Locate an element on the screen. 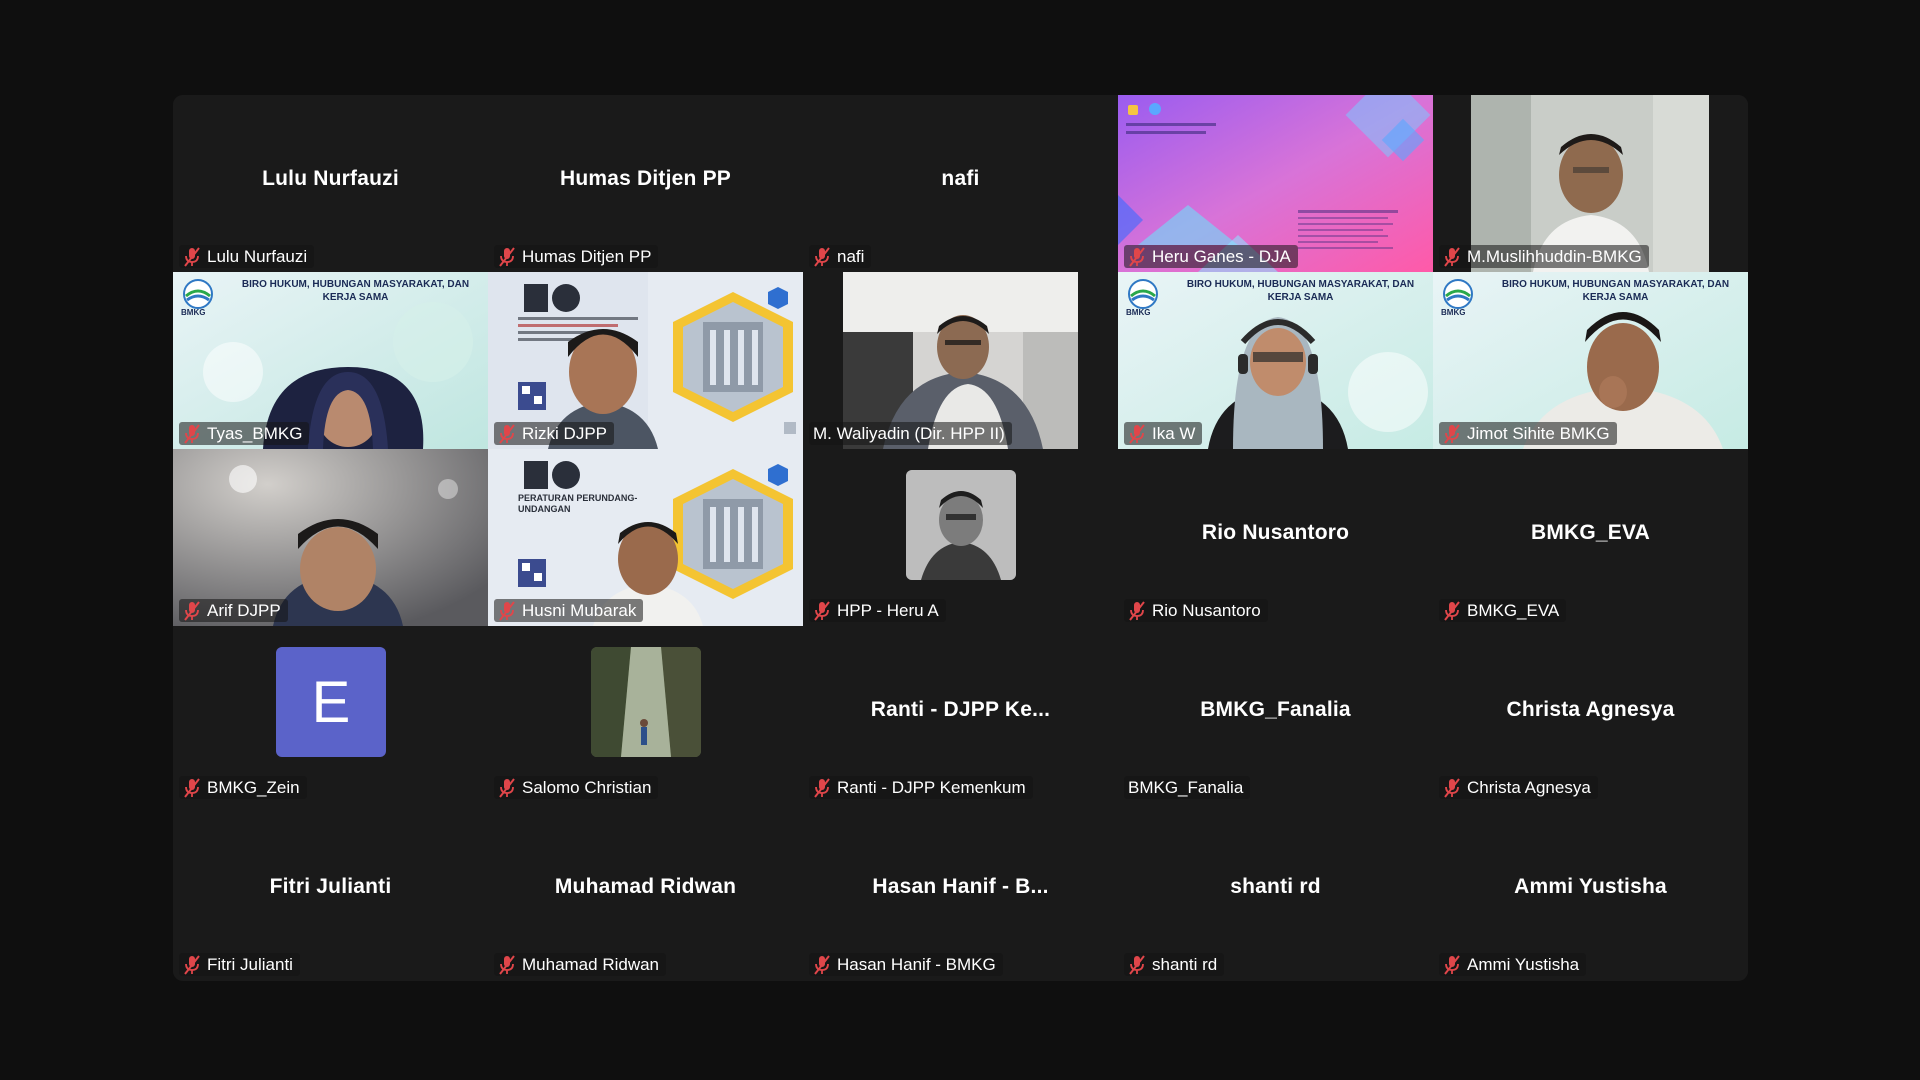 Image resolution: width=1920 pixels, height=1080 pixels. participant-name: Ranti - DJPP Kemenkum is located at coordinates (931, 787).